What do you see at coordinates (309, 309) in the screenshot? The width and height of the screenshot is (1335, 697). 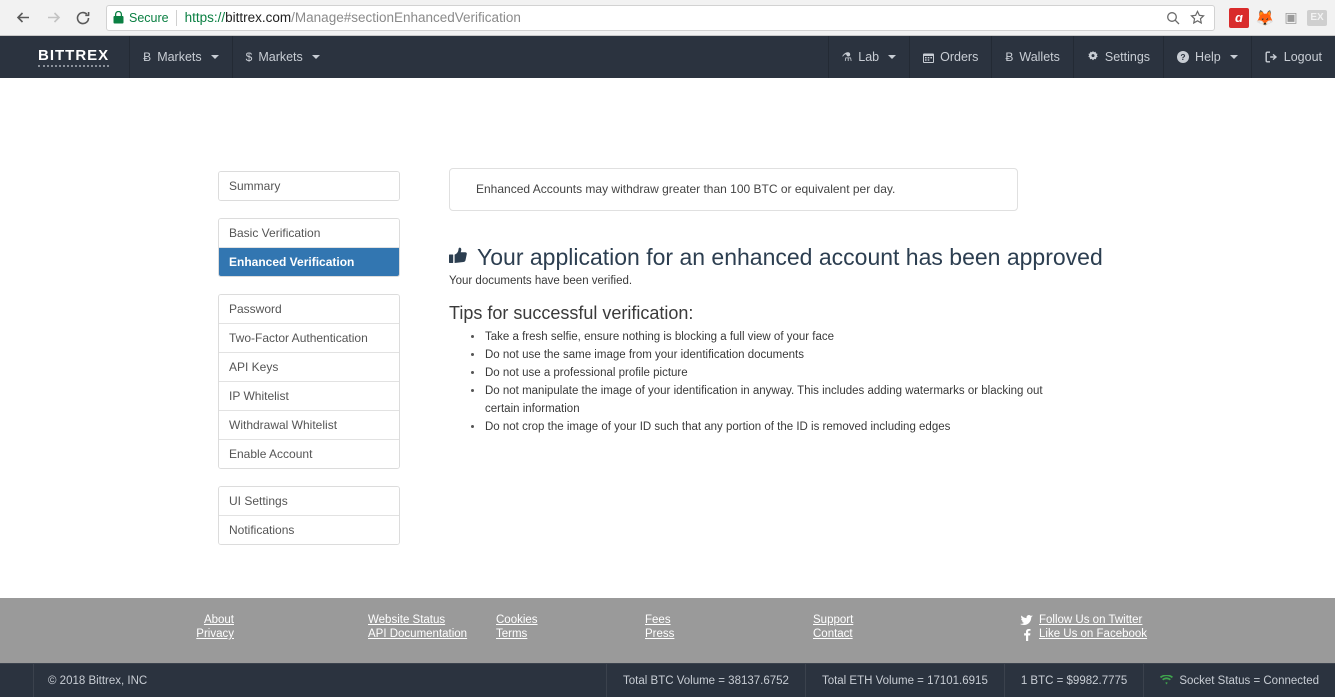 I see `sidebar-item-password: Password` at bounding box center [309, 309].